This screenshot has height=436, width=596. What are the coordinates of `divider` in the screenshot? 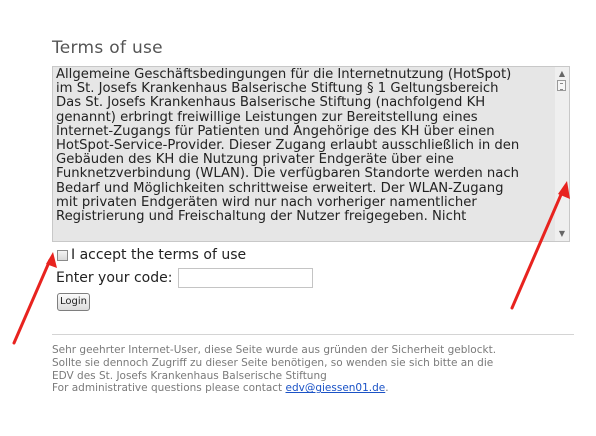 It's located at (313, 334).